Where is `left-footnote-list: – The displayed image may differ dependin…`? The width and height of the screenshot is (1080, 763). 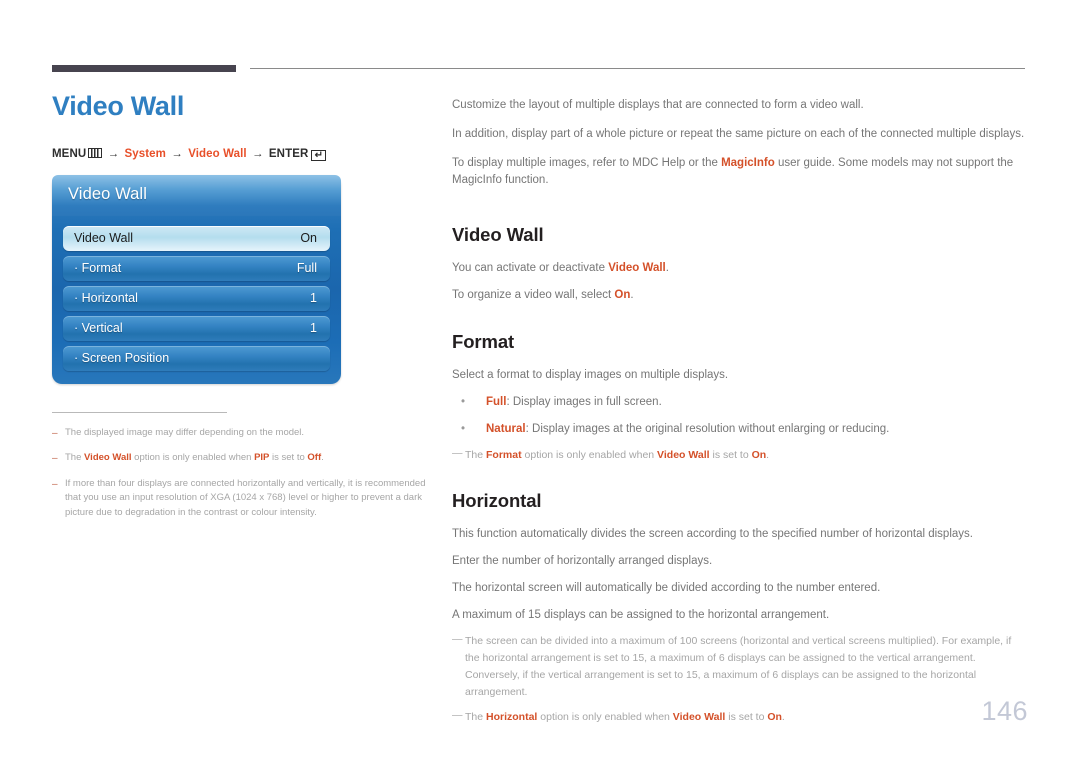 left-footnote-list: – The displayed image may differ dependin… is located at coordinates (242, 473).